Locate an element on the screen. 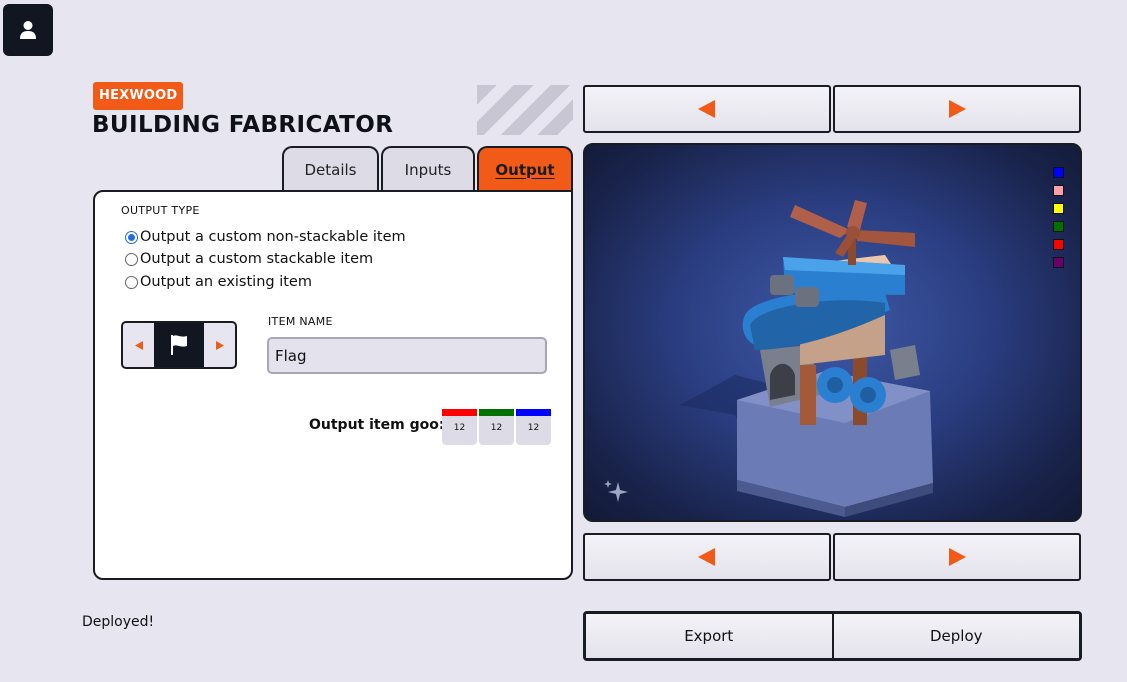 The height and width of the screenshot is (682, 1127). option-existing-item: Output an existing item is located at coordinates (218, 282).